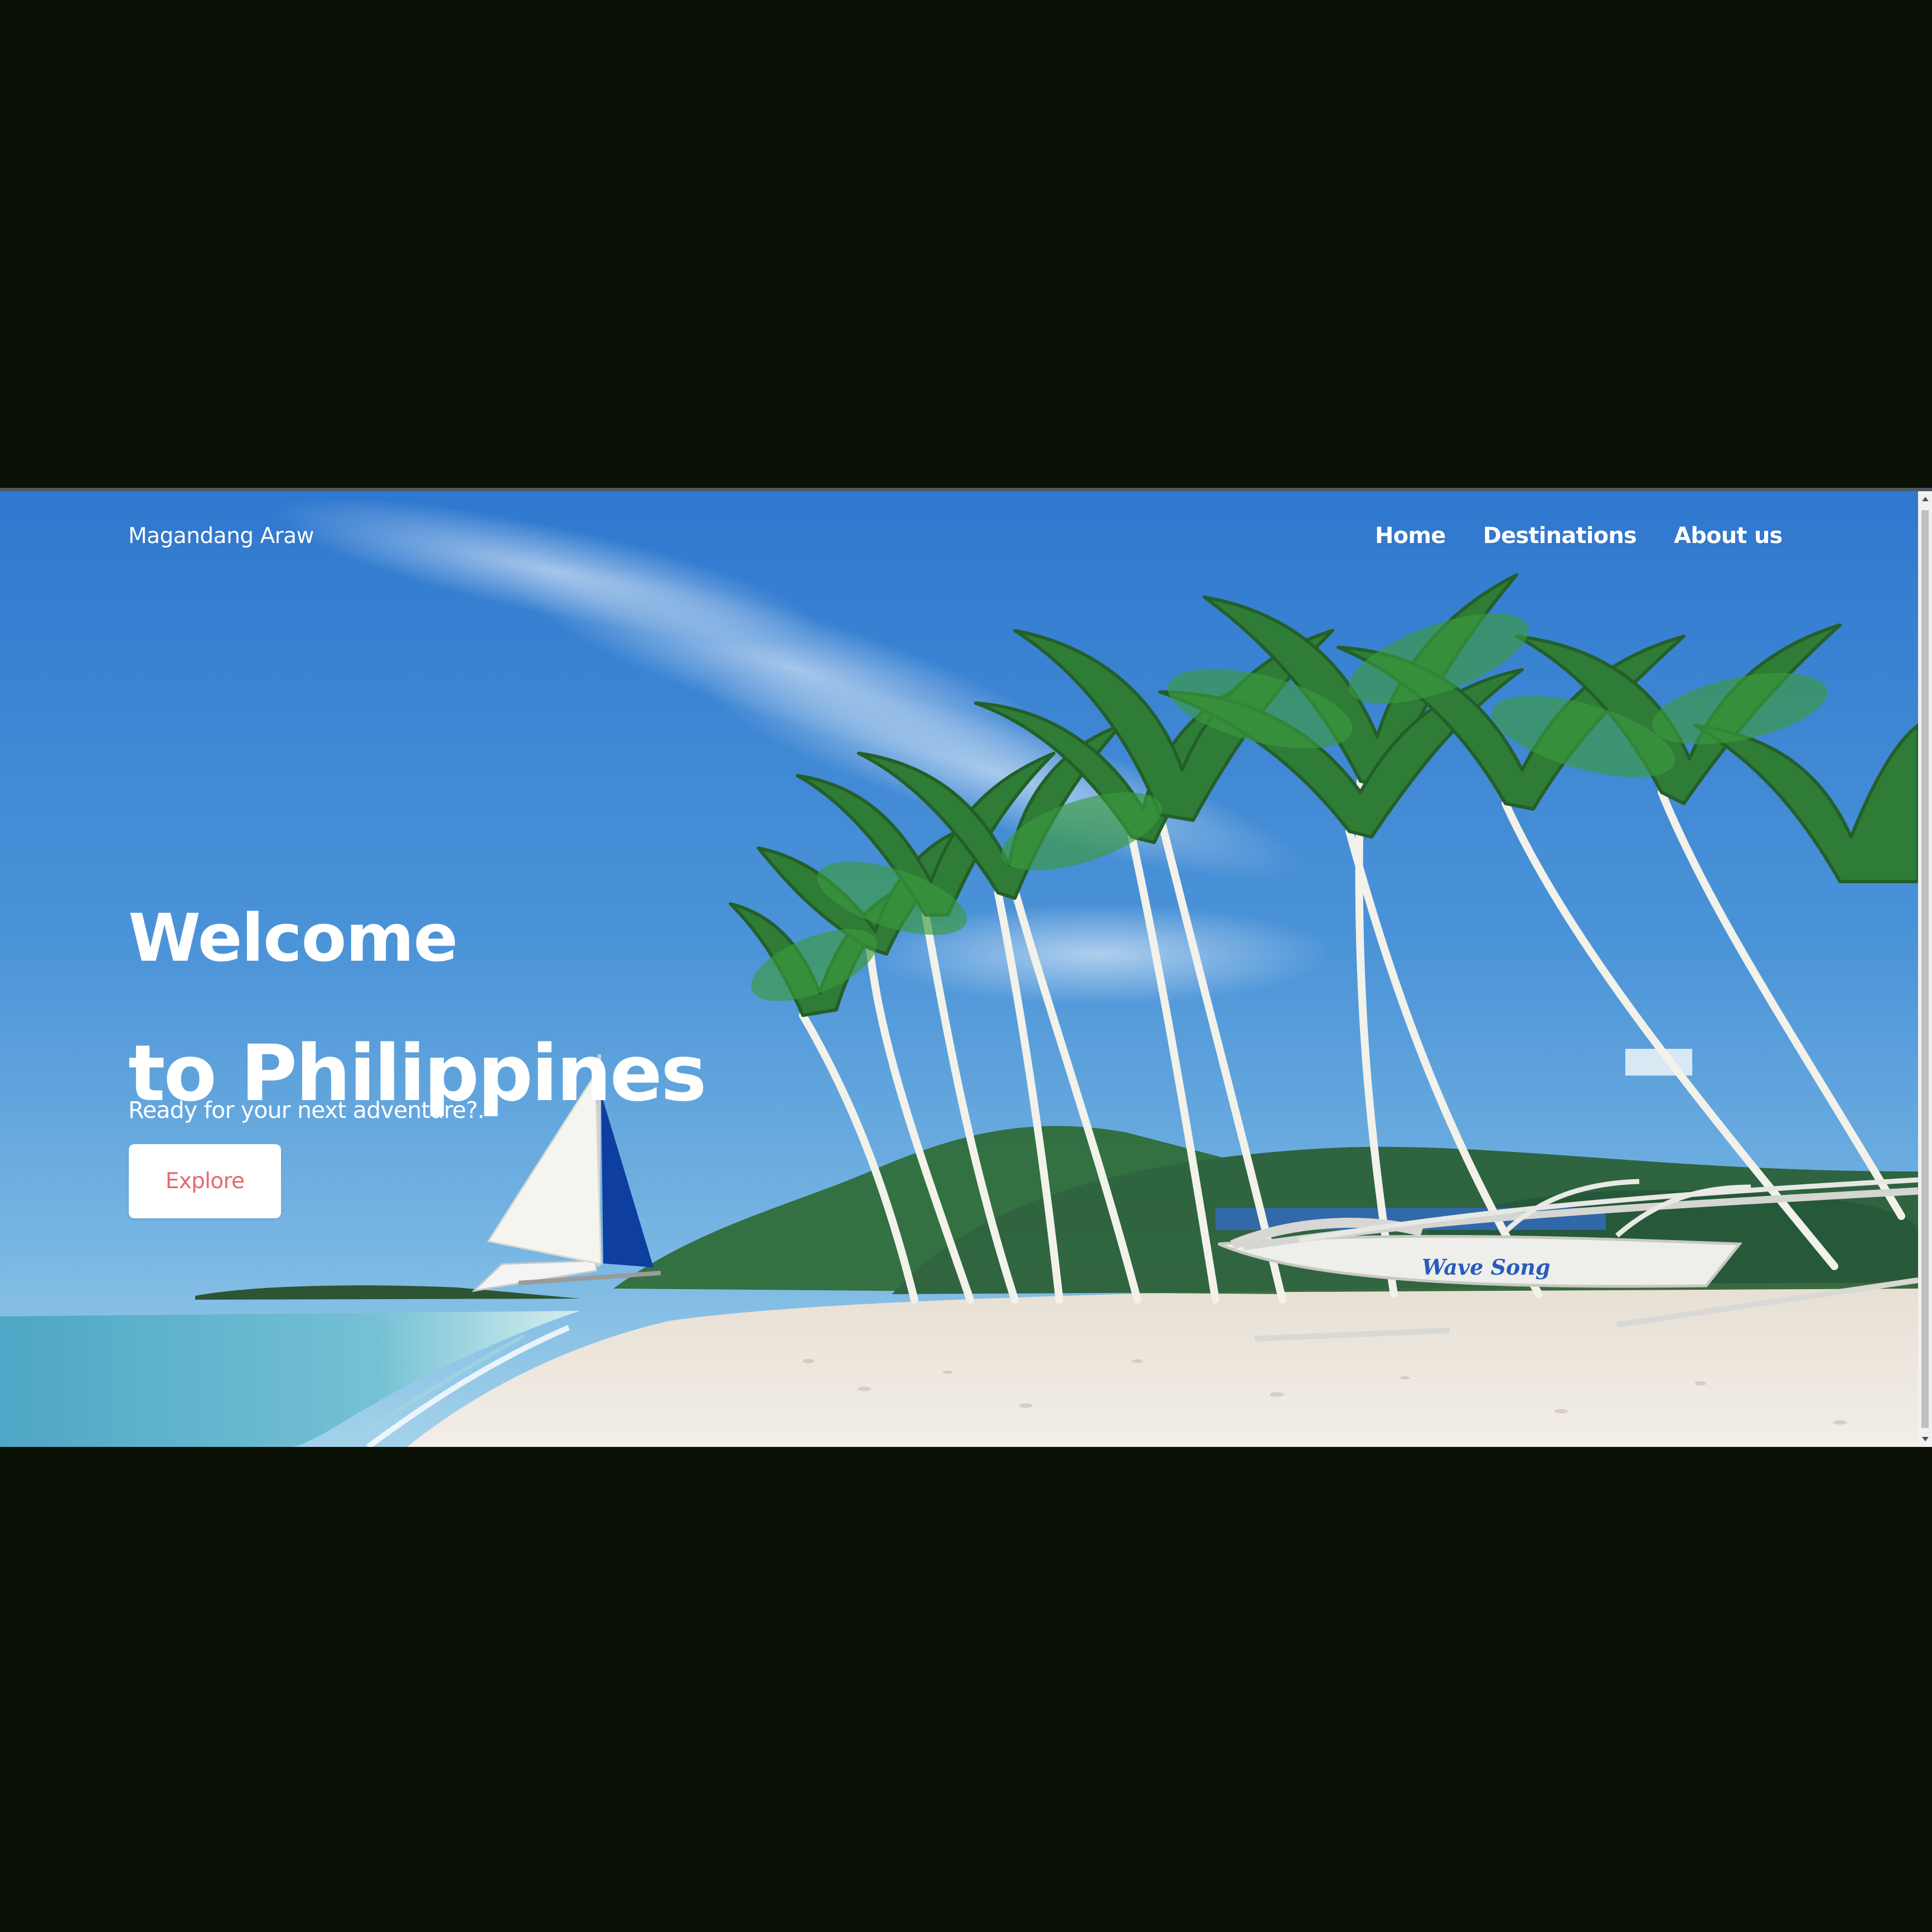  What do you see at coordinates (205, 1181) in the screenshot?
I see `explore-button: Explore` at bounding box center [205, 1181].